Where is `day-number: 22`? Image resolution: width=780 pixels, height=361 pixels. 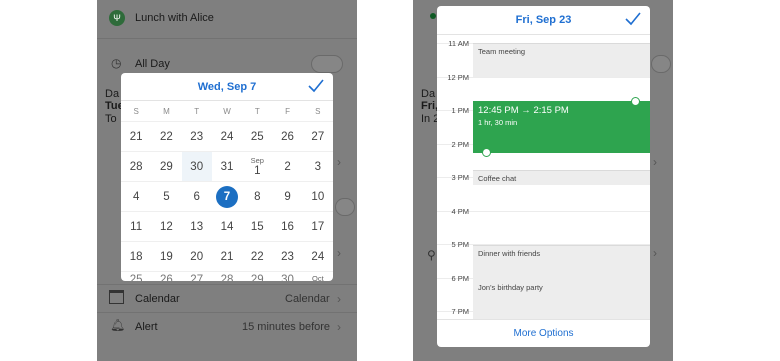 day-number: 22 is located at coordinates (257, 256).